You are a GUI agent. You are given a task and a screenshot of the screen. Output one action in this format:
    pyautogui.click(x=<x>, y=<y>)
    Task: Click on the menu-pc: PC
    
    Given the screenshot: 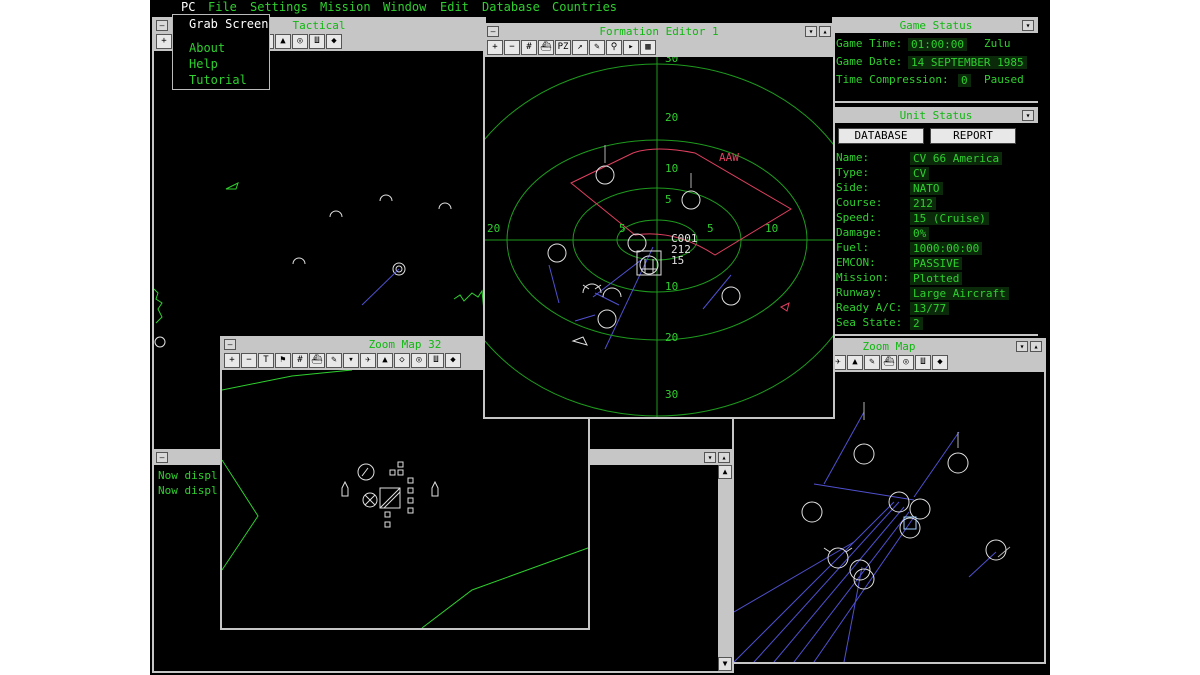 What is the action you would take?
    pyautogui.click(x=188, y=7)
    